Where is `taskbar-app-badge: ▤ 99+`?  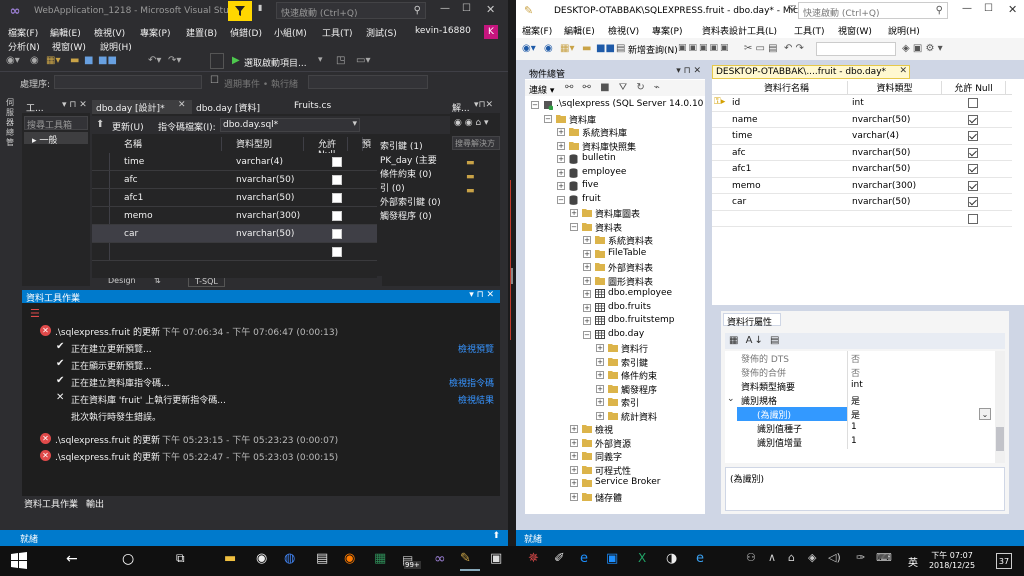 taskbar-app-badge: ▤ 99+ is located at coordinates (413, 561).